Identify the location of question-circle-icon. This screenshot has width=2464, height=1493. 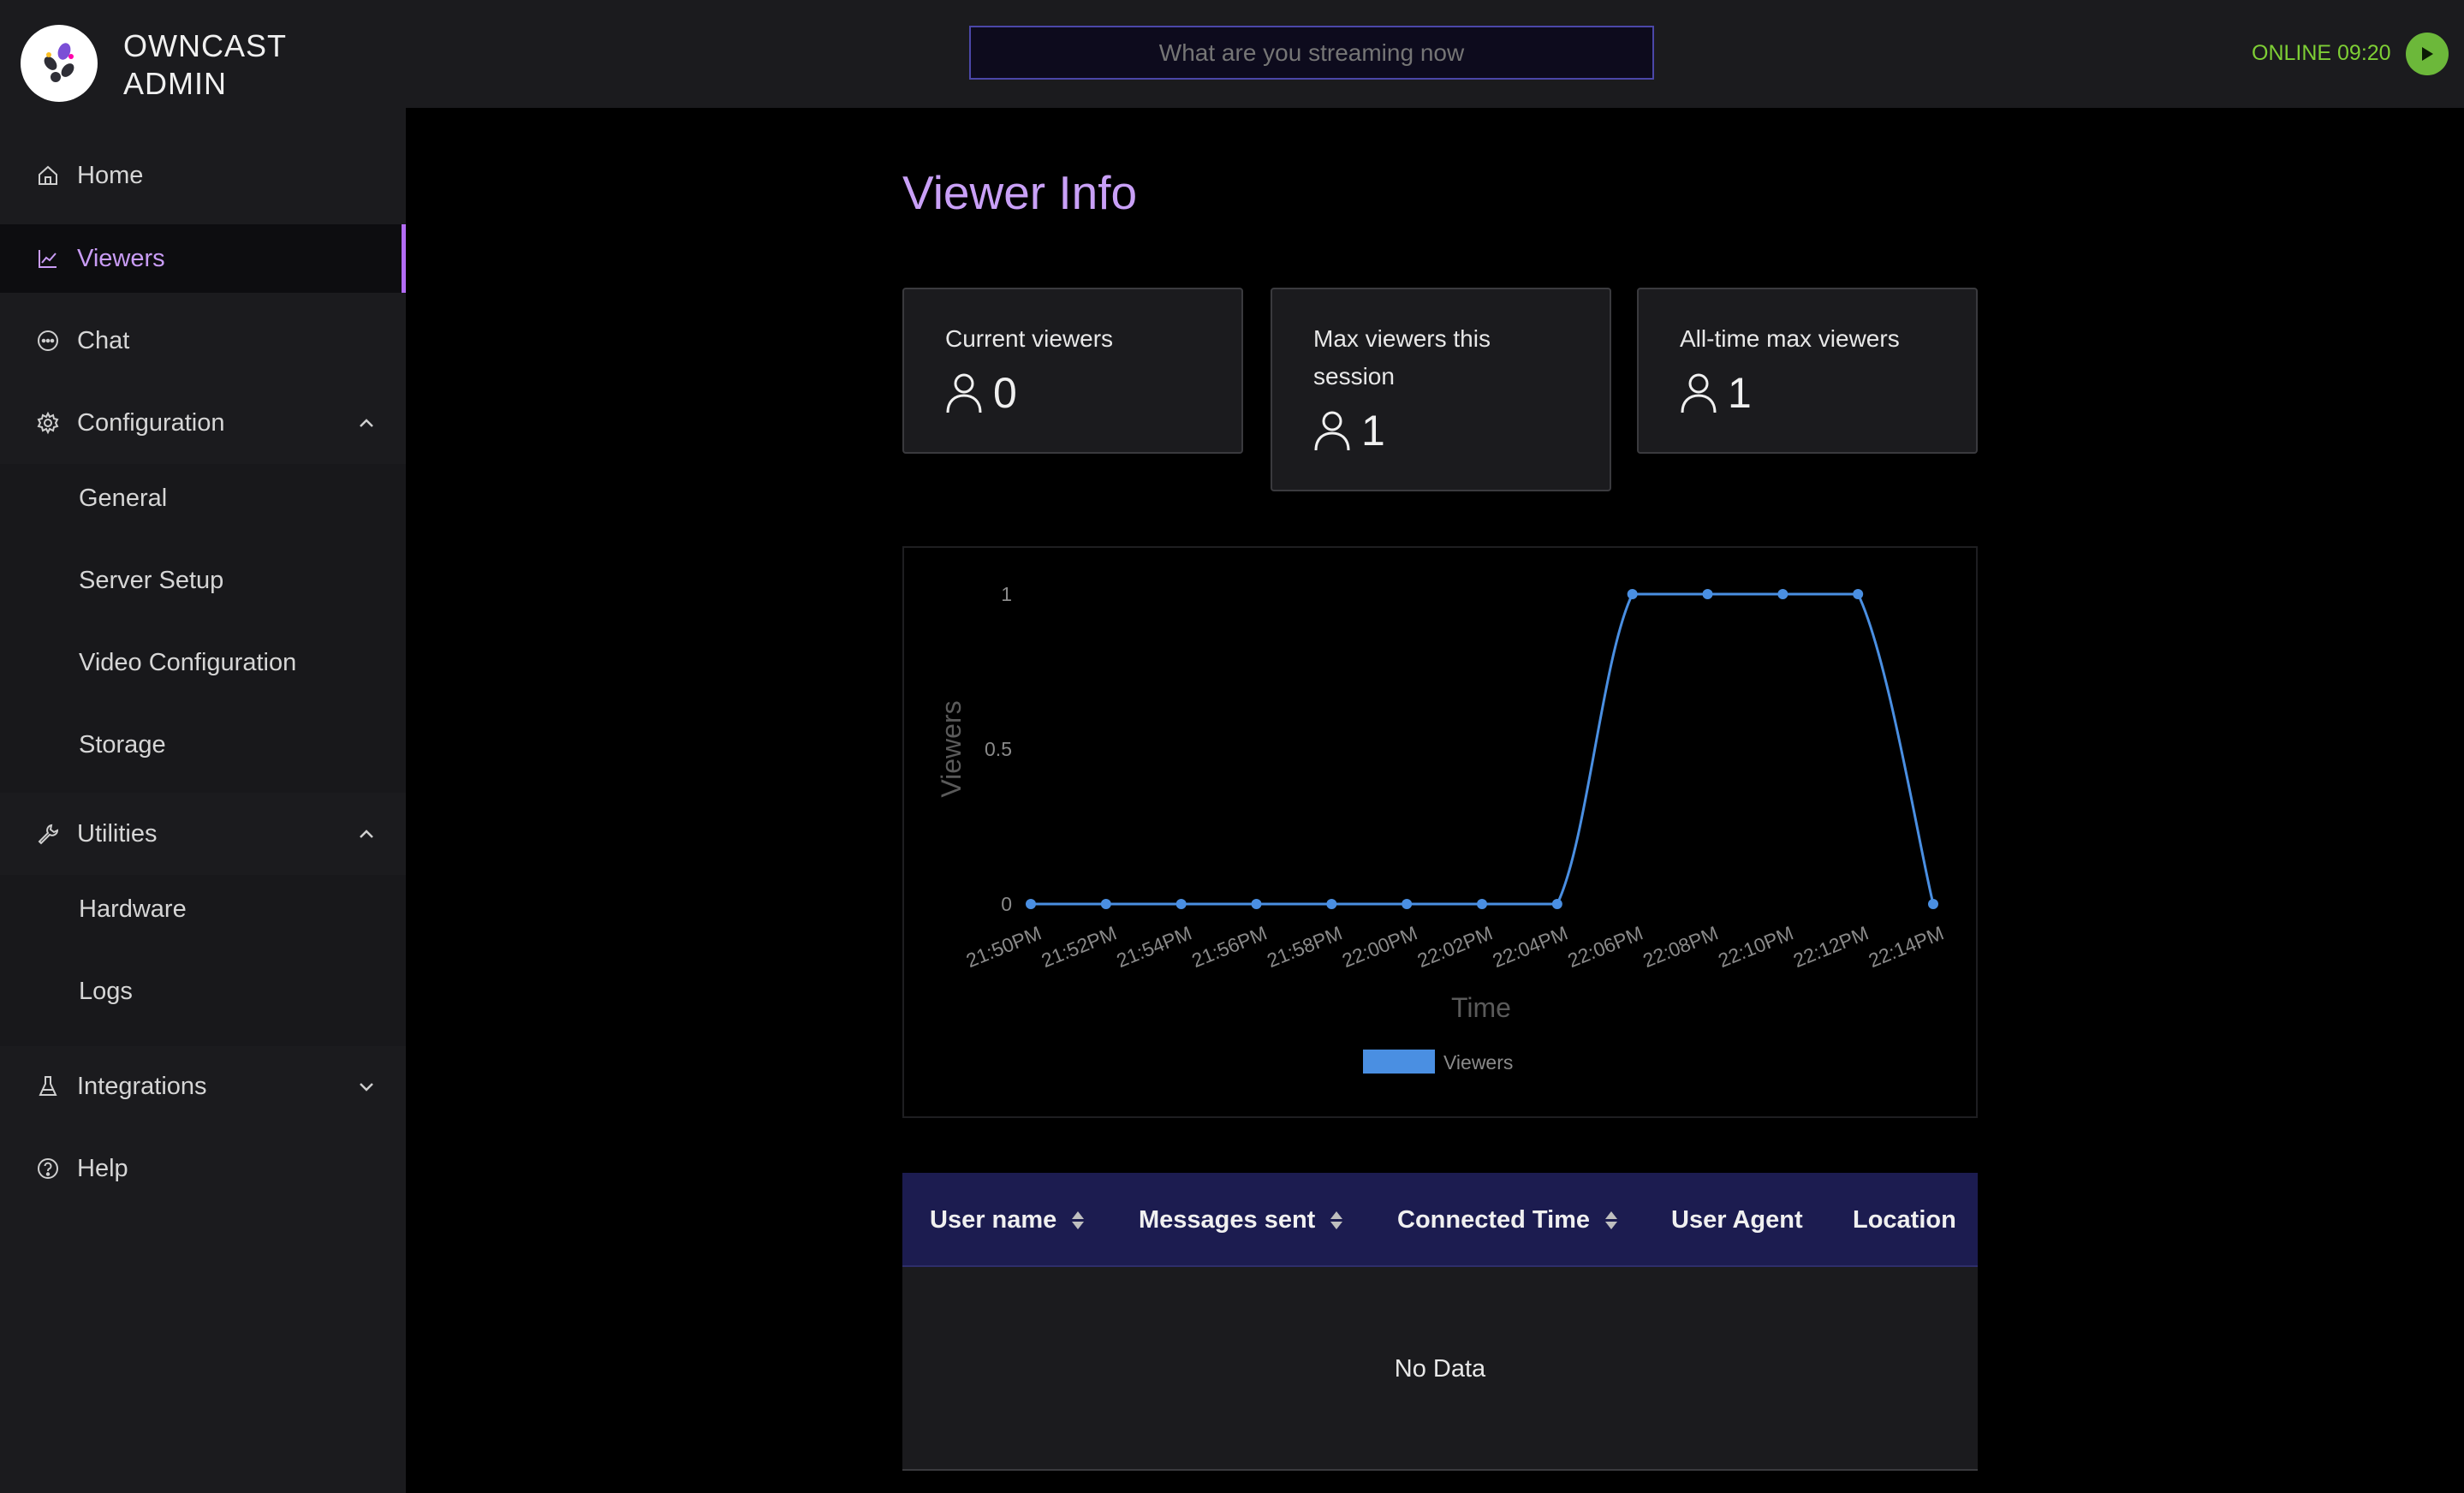
(48, 1168).